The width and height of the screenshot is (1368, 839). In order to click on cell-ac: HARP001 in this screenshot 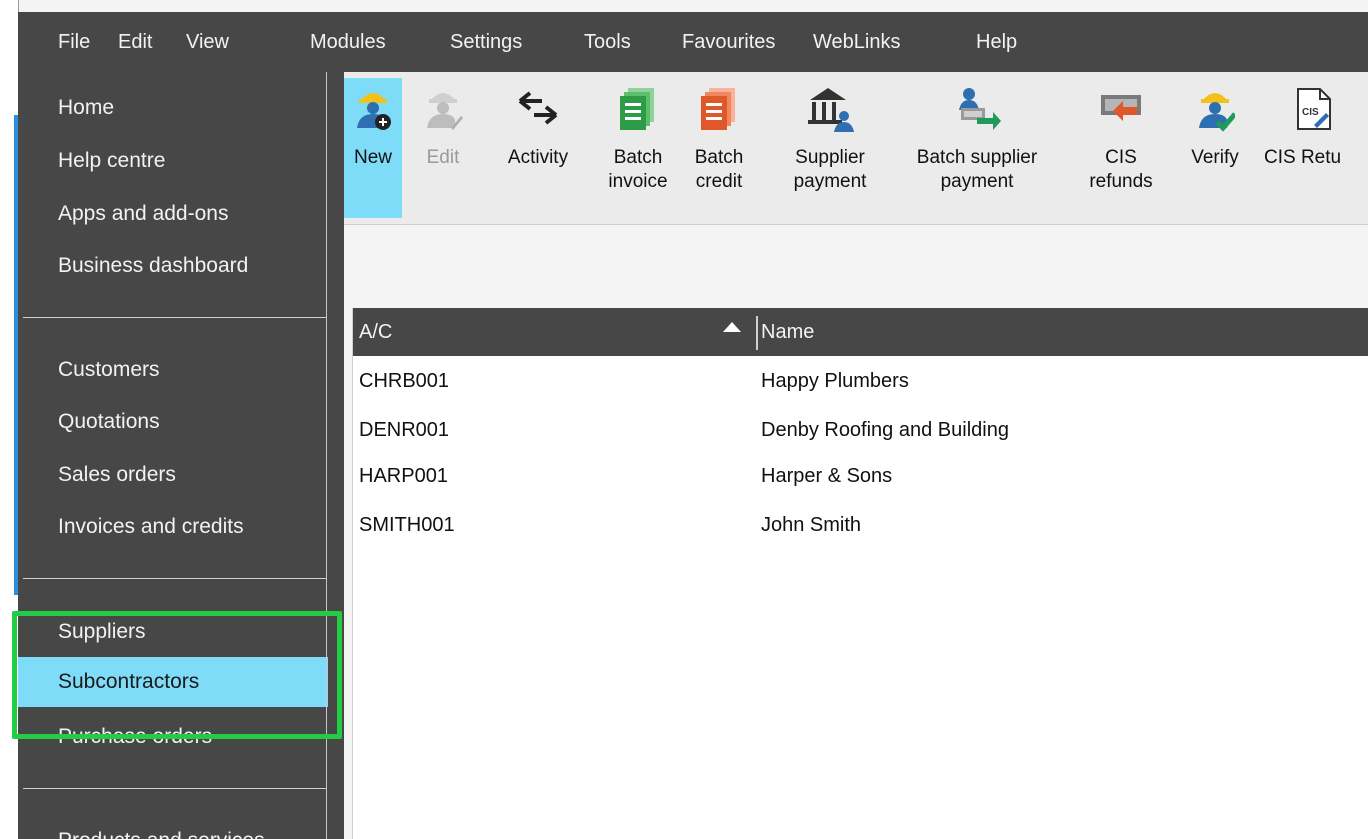, I will do `click(403, 476)`.